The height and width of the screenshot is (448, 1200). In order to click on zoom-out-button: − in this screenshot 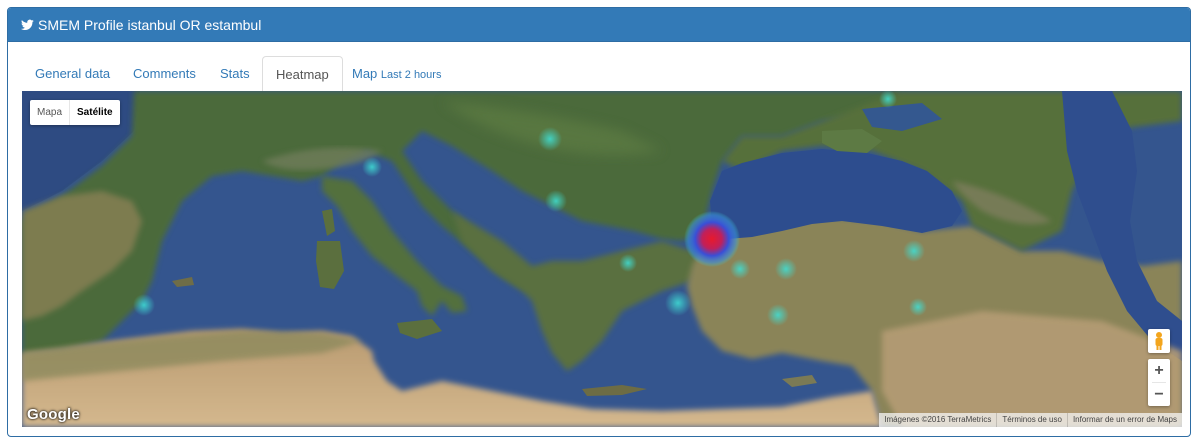, I will do `click(1159, 394)`.